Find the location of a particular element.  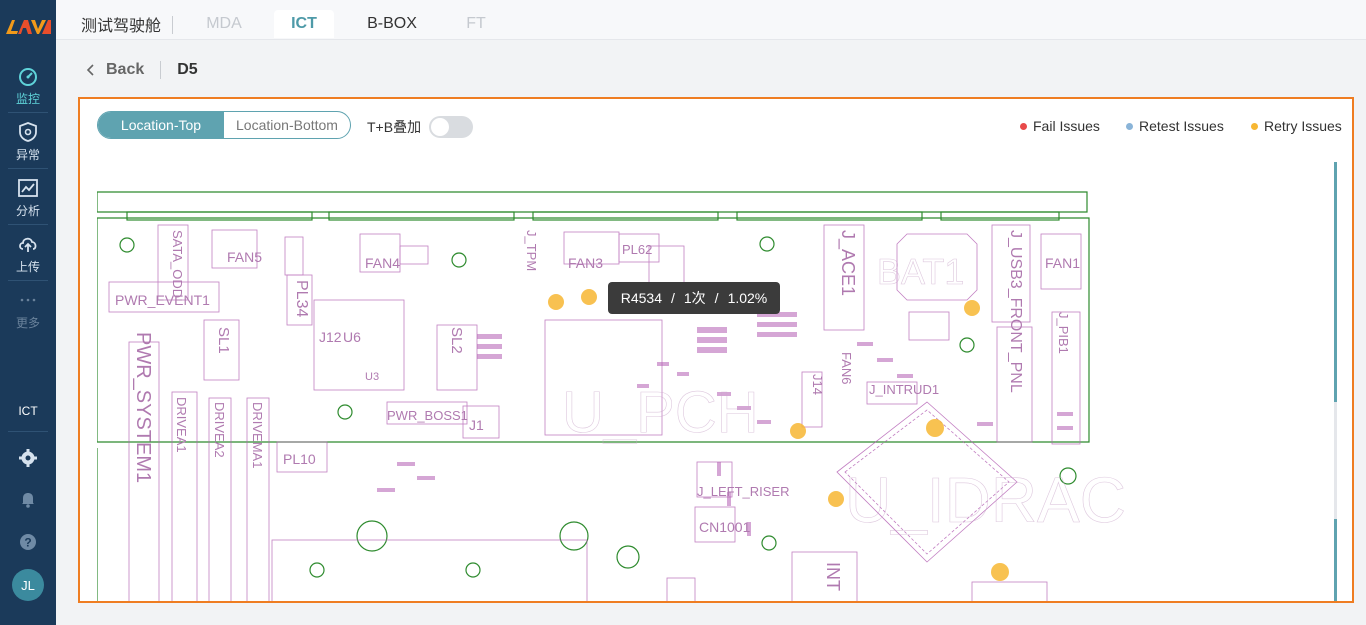

legend-retest: Retest Issues is located at coordinates (1175, 126).